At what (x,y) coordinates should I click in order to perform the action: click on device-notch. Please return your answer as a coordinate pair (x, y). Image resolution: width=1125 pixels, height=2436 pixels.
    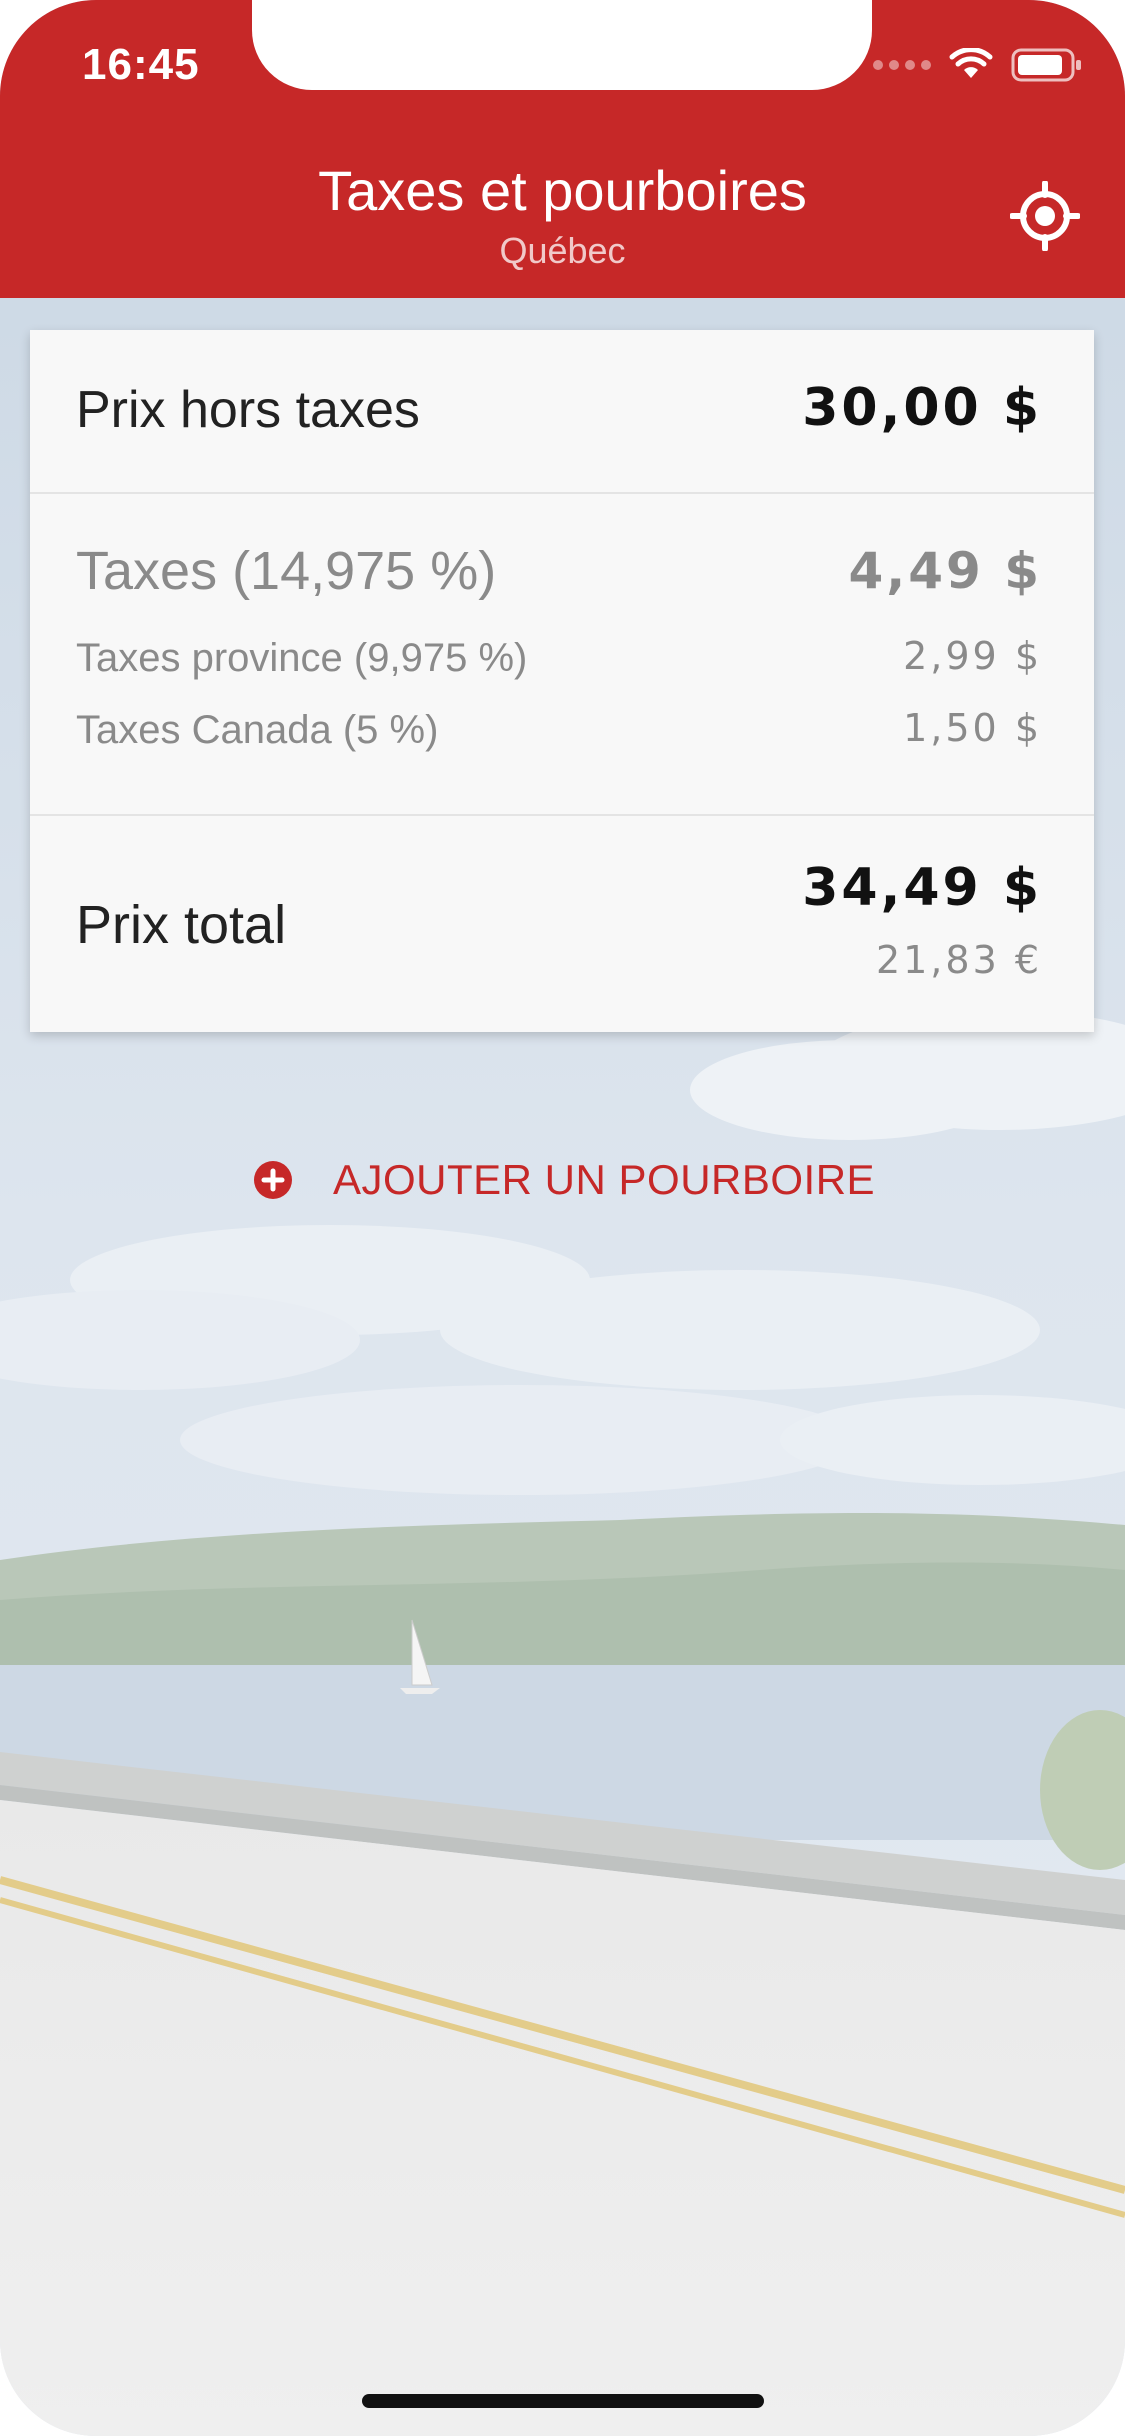
    Looking at the image, I should click on (562, 45).